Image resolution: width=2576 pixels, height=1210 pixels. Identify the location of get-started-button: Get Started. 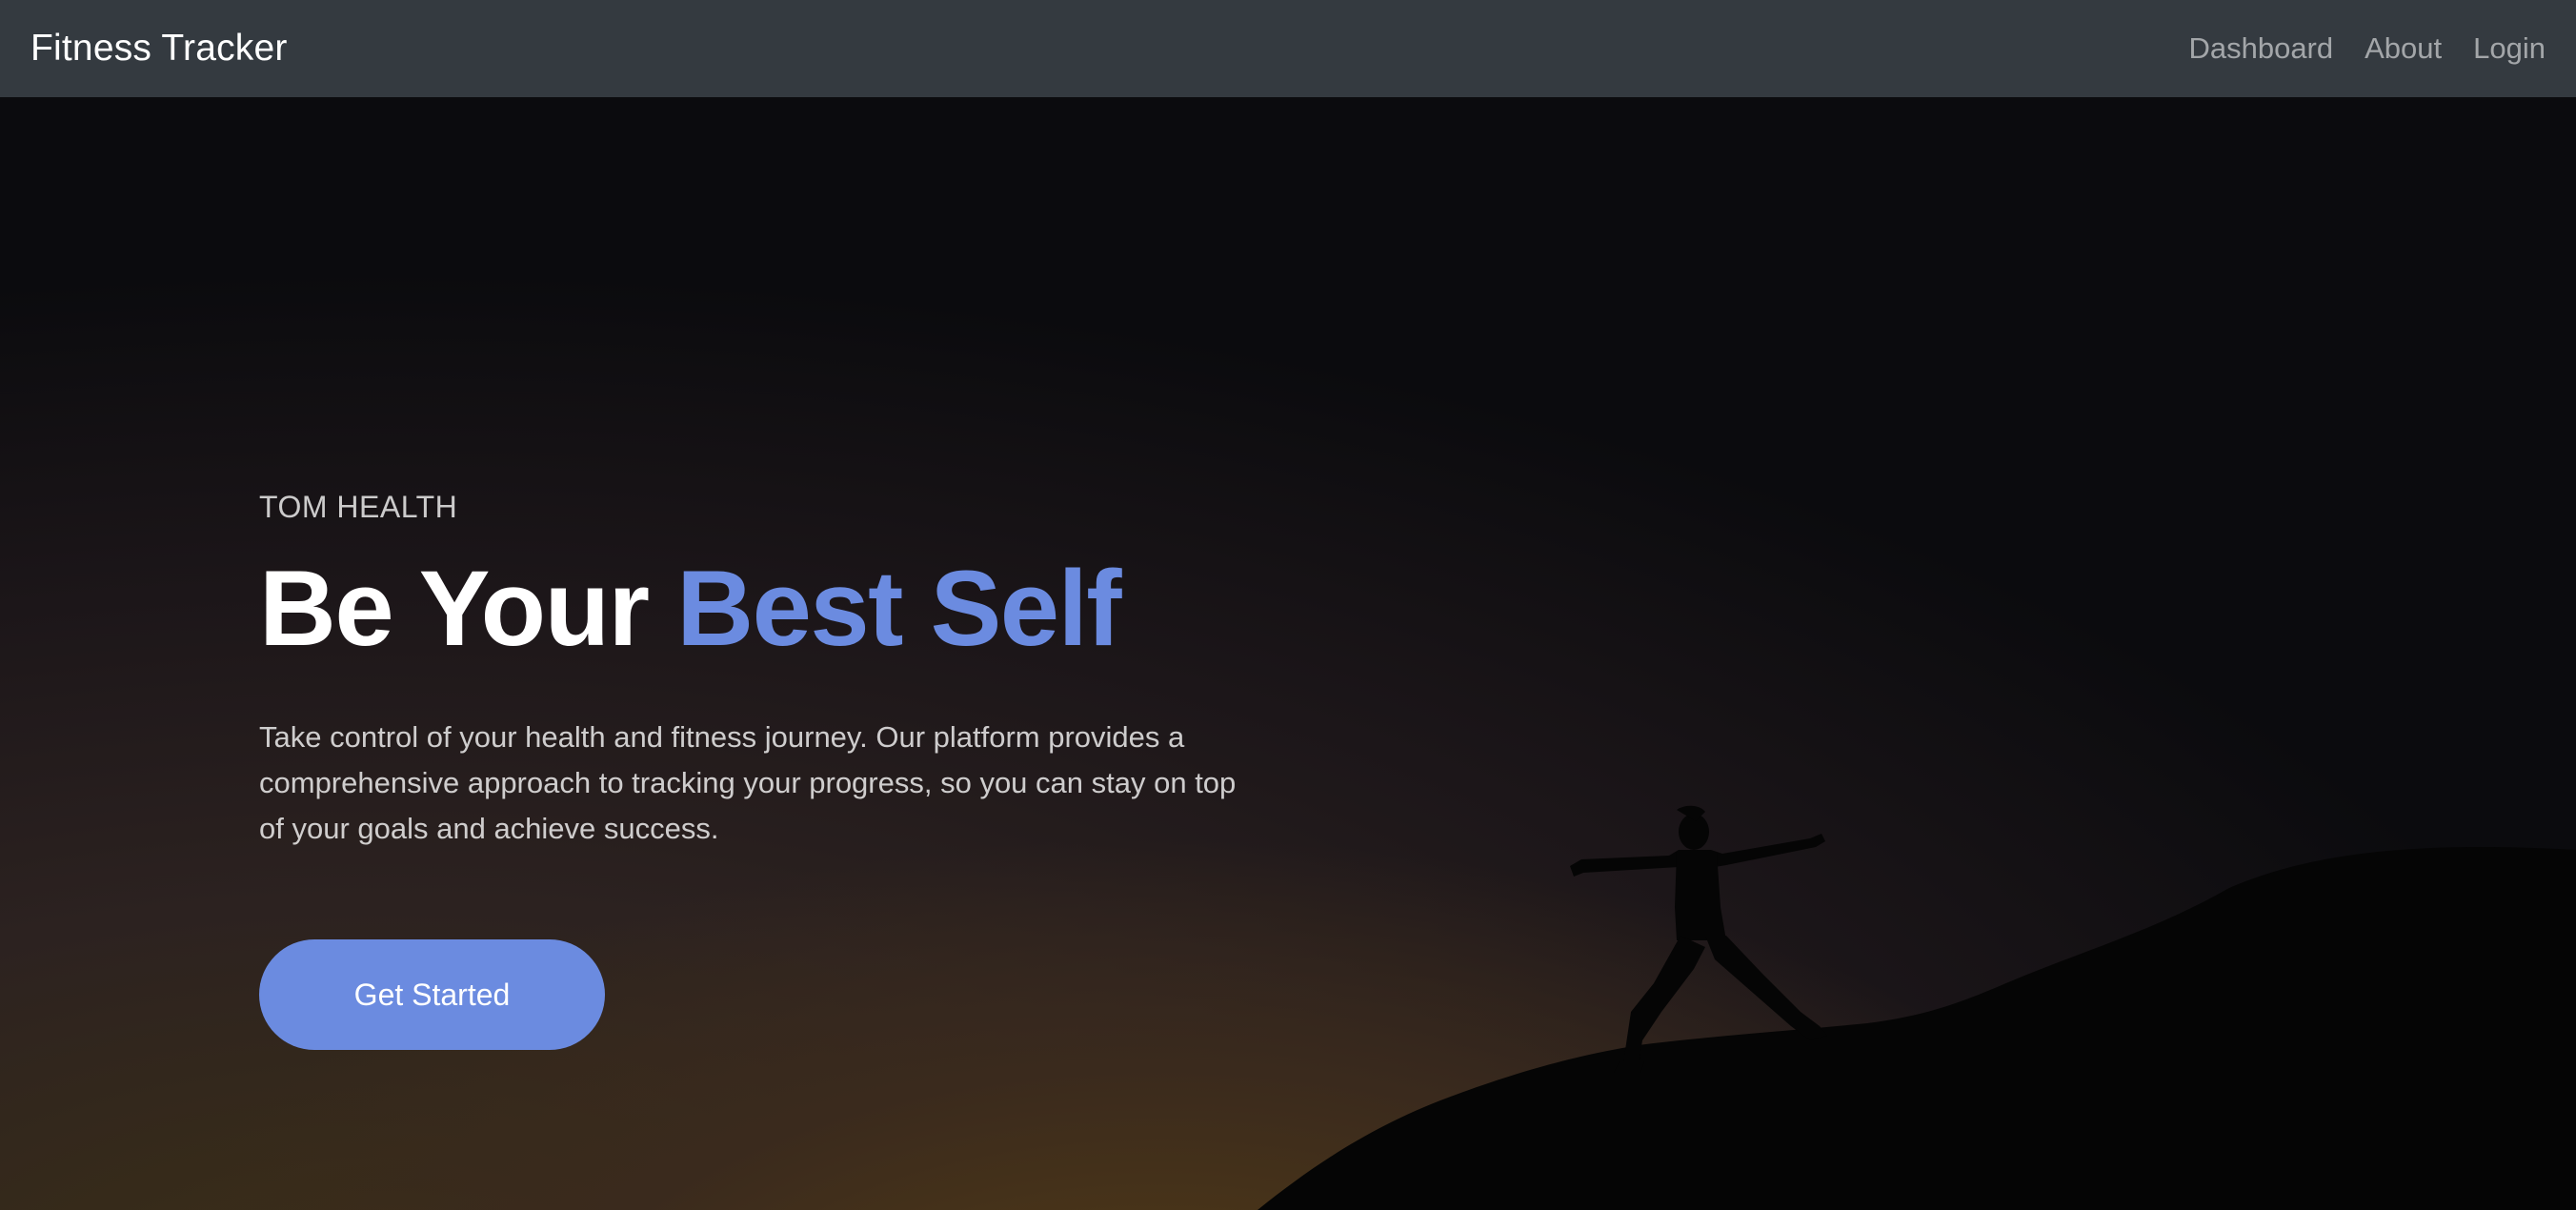
(432, 995).